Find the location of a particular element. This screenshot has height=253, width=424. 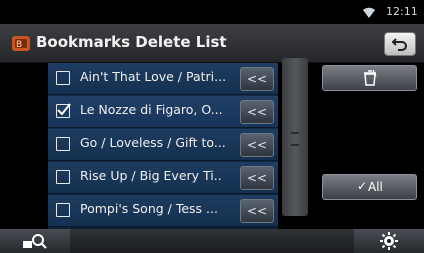

gear-icon is located at coordinates (389, 241).